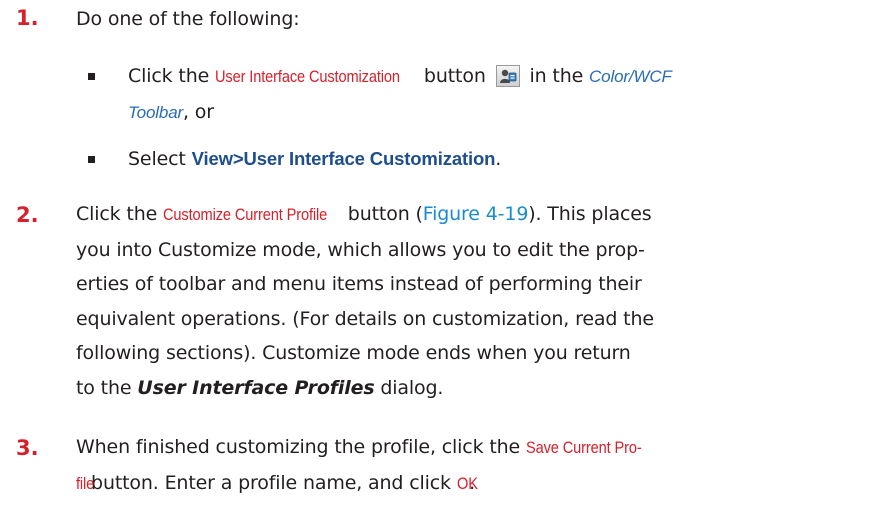 This screenshot has height=511, width=896. What do you see at coordinates (85, 483) in the screenshot?
I see `ui-name-save-current-profile-cont: file` at bounding box center [85, 483].